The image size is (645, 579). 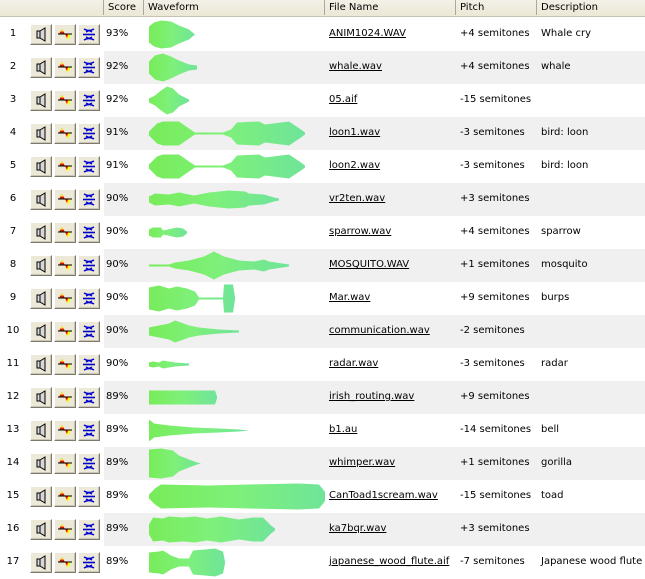 What do you see at coordinates (383, 495) in the screenshot?
I see `file-name-link: CanToad1scream.wav` at bounding box center [383, 495].